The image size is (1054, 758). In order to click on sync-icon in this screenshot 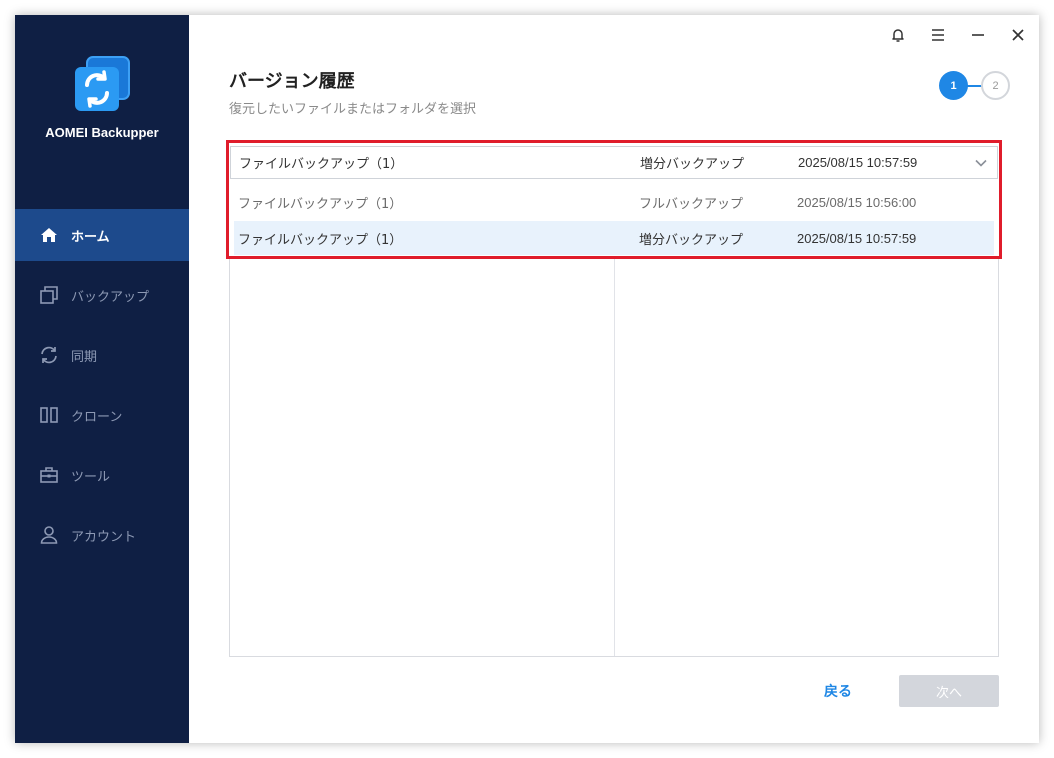, I will do `click(49, 355)`.